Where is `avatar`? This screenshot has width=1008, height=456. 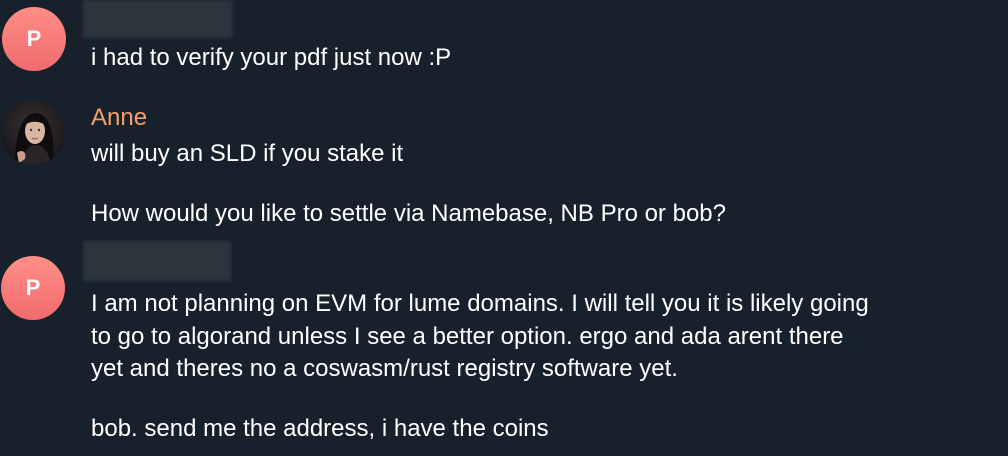
avatar is located at coordinates (33, 133).